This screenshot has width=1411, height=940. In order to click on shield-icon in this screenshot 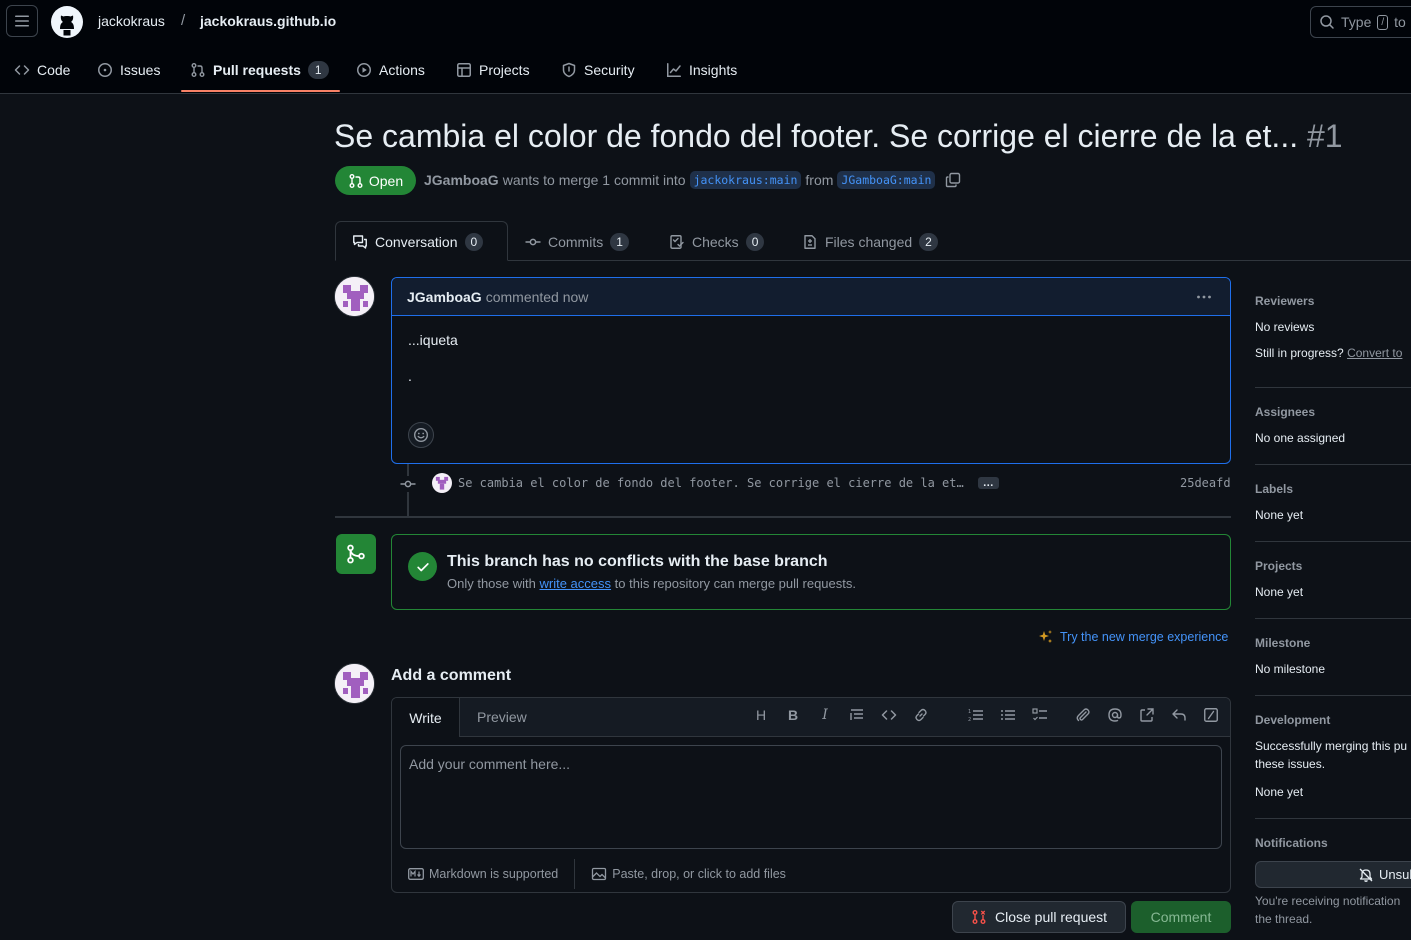, I will do `click(569, 70)`.